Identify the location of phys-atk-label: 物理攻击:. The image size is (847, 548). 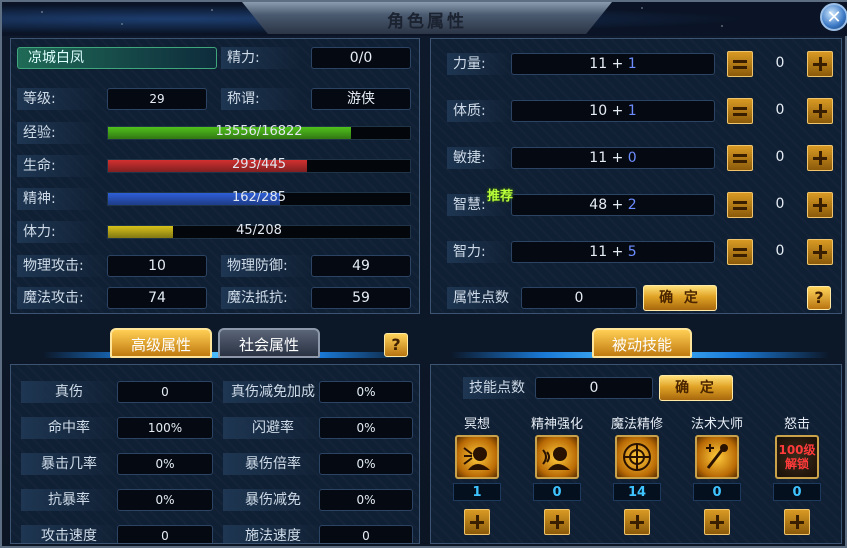
(62, 266).